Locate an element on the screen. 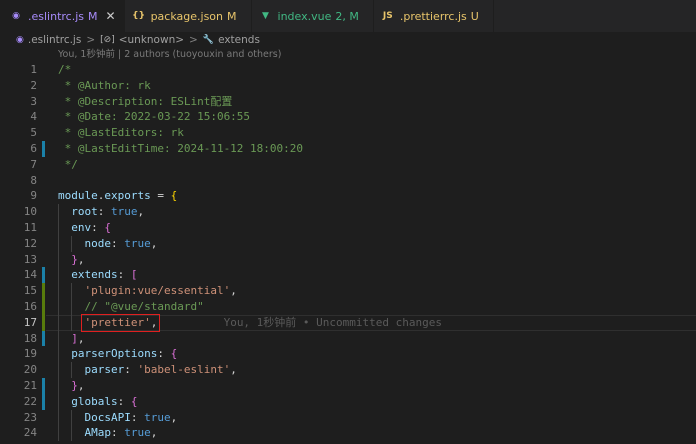 The width and height of the screenshot is (696, 444). line-number: 17 is located at coordinates (30, 322).